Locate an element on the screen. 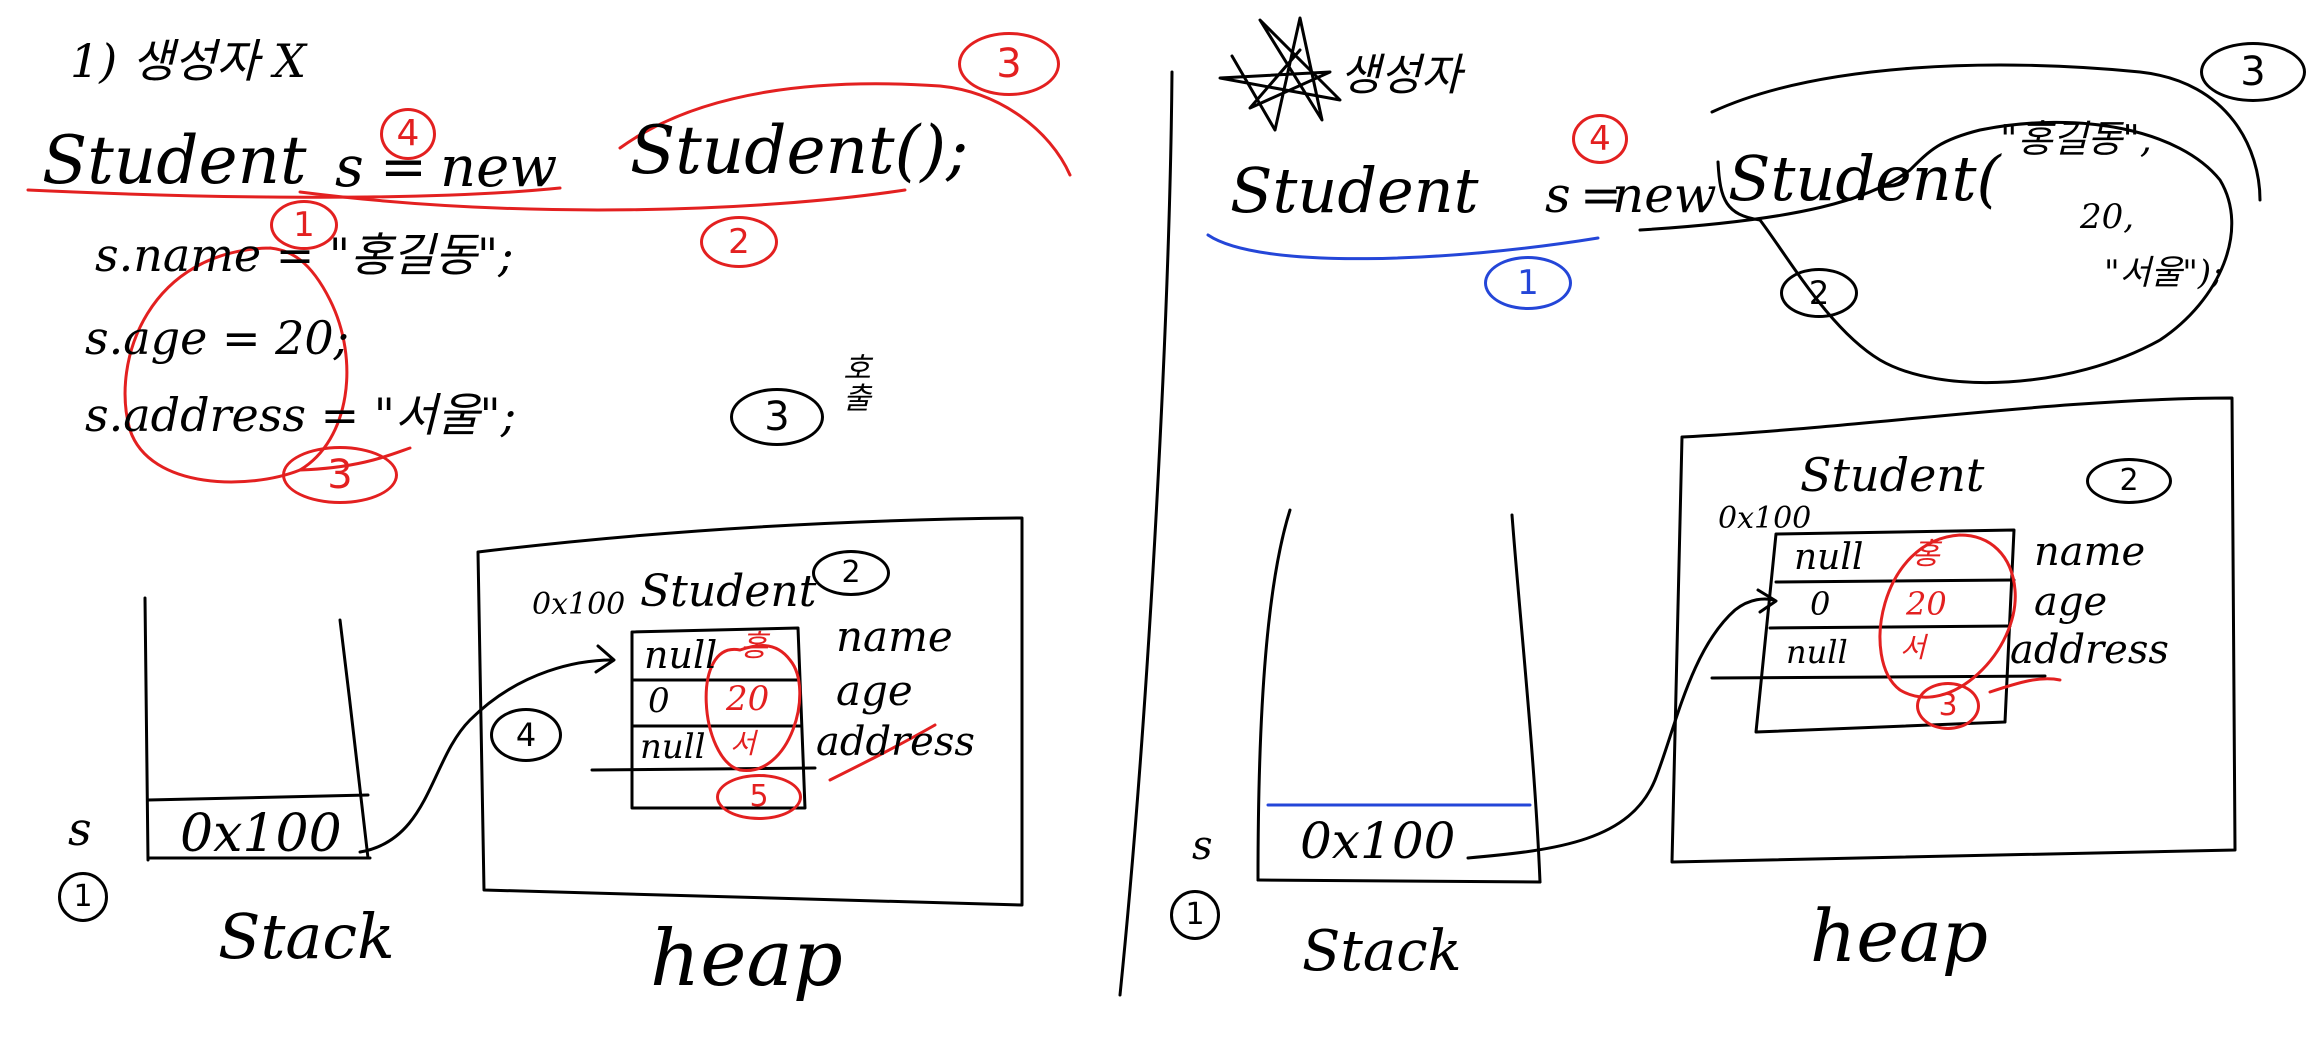  left-code-new: new is located at coordinates (499, 167).